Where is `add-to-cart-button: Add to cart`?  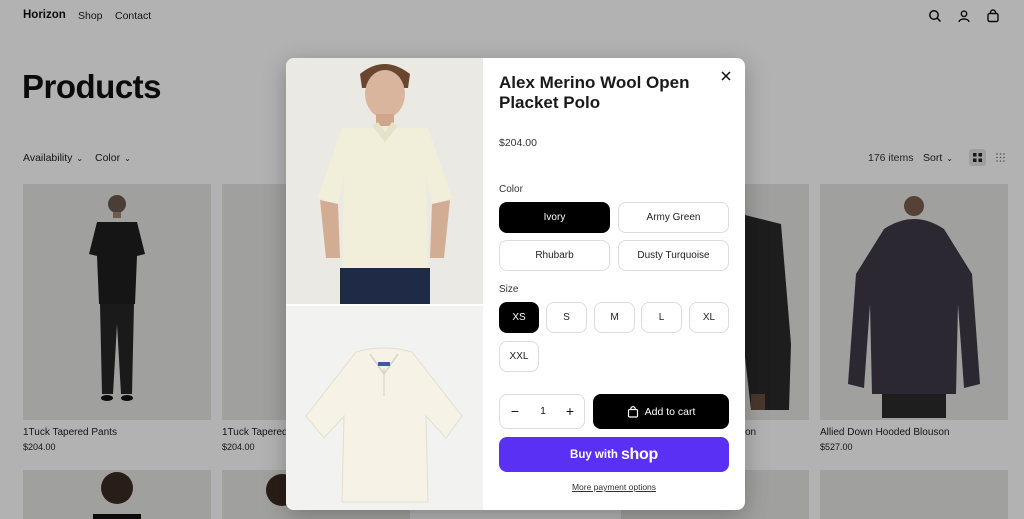
add-to-cart-button: Add to cart is located at coordinates (661, 411).